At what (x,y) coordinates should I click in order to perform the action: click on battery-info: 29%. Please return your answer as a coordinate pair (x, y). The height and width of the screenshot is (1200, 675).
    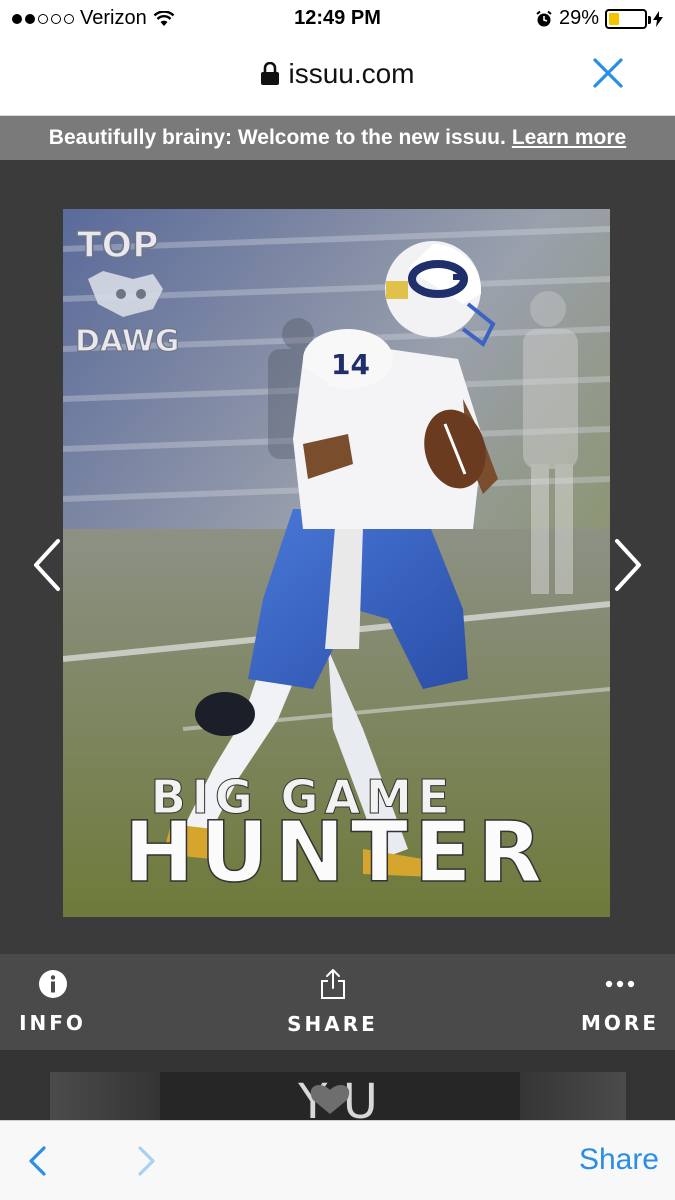
    Looking at the image, I should click on (599, 18).